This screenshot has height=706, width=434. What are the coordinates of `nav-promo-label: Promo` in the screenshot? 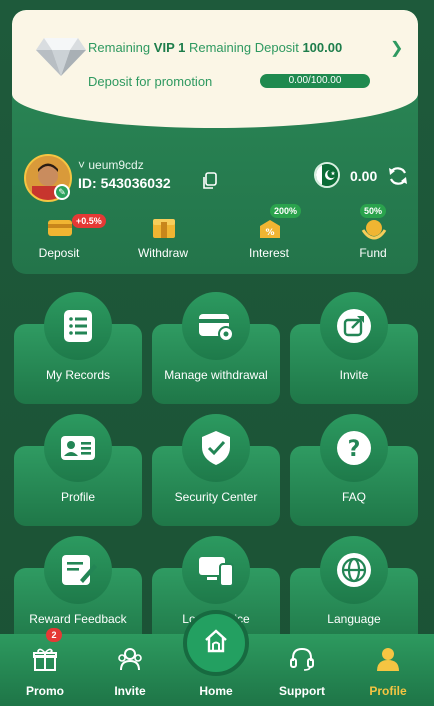 It's located at (44, 691).